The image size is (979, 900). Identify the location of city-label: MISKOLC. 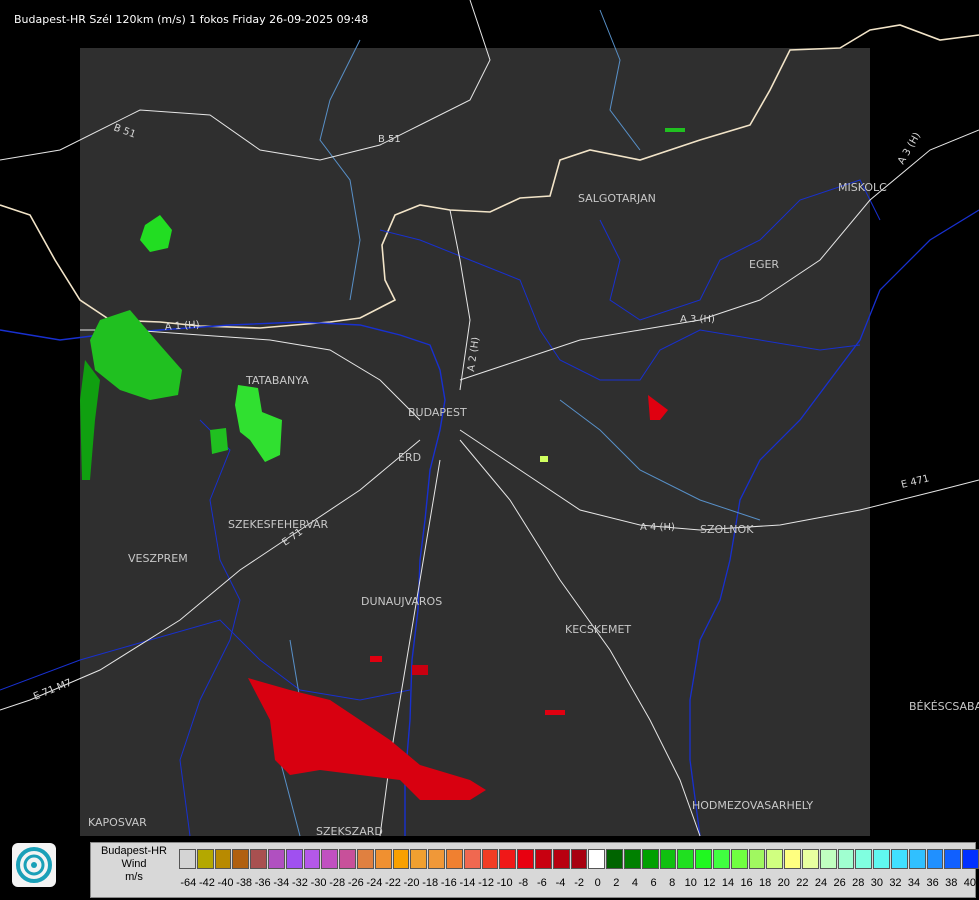
(862, 187).